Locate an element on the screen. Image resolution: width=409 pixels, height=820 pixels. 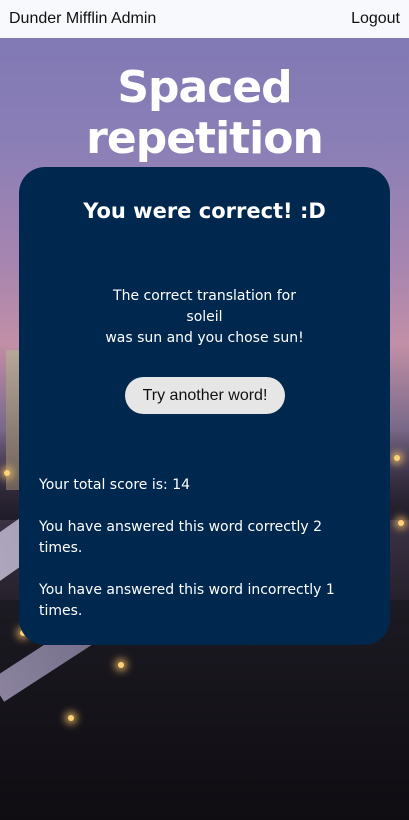
feedback-line-intro: The correct translation for is located at coordinates (204, 296).